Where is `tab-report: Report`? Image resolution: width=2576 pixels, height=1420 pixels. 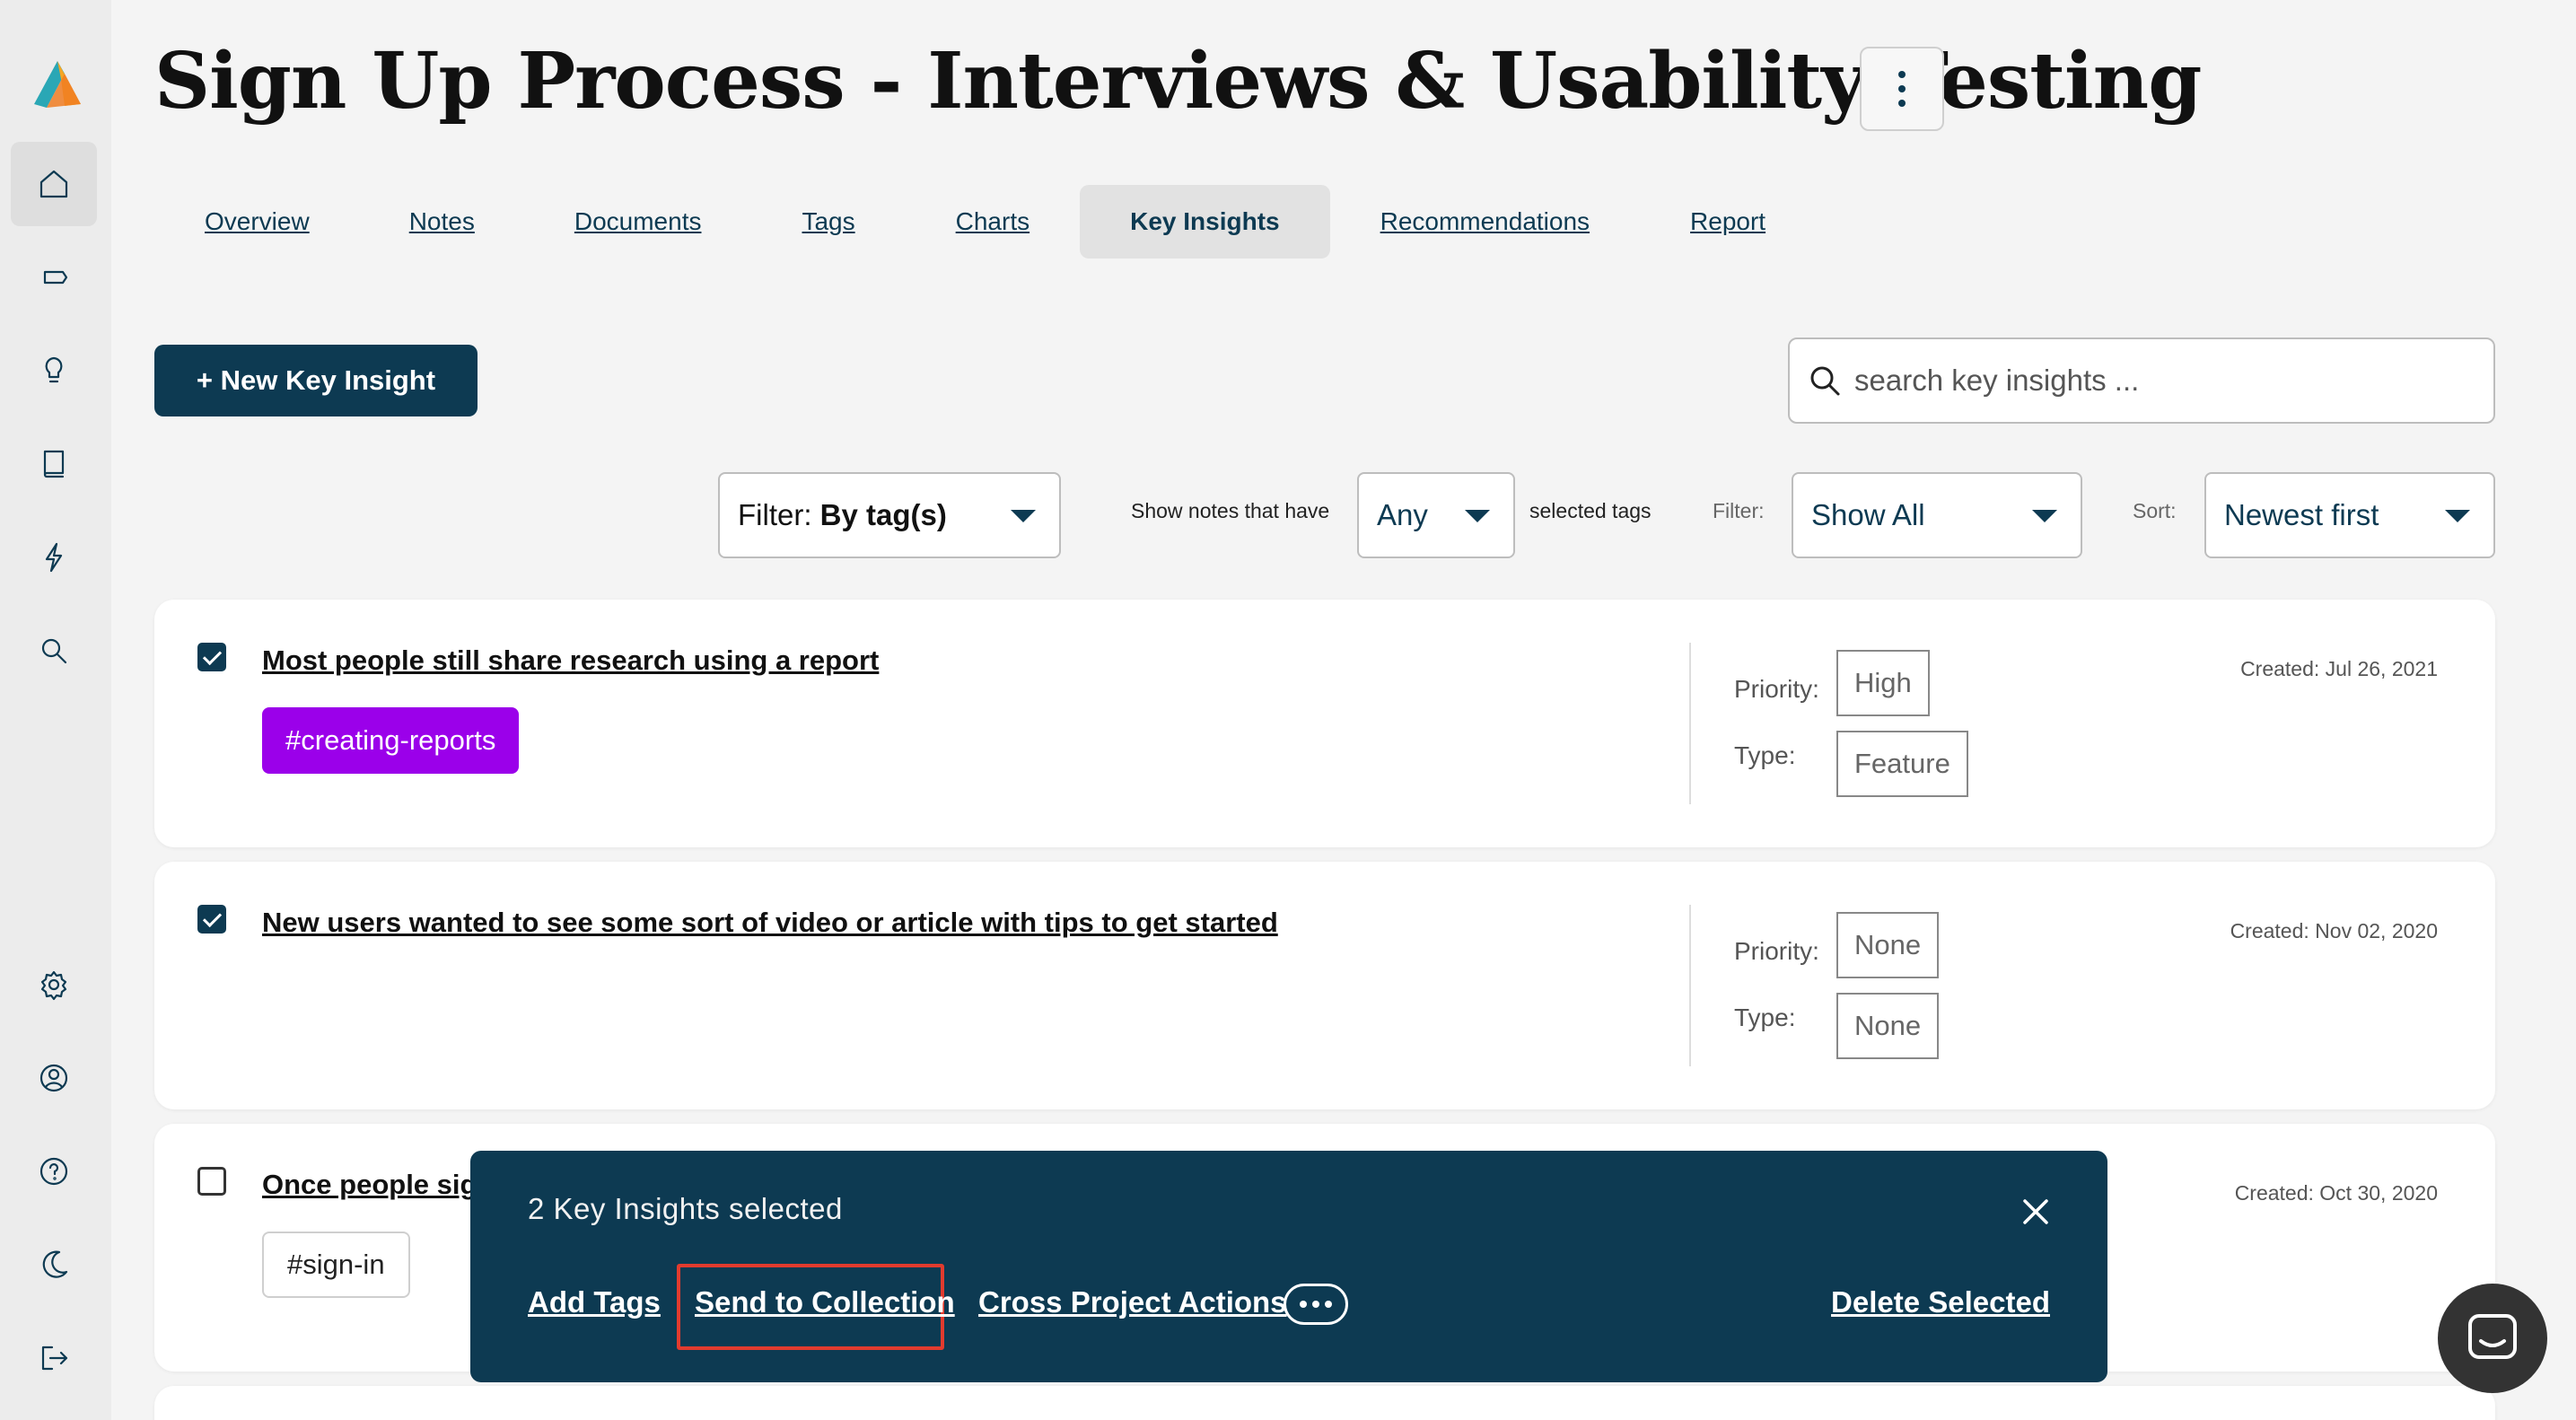
tab-report: Report is located at coordinates (1728, 222).